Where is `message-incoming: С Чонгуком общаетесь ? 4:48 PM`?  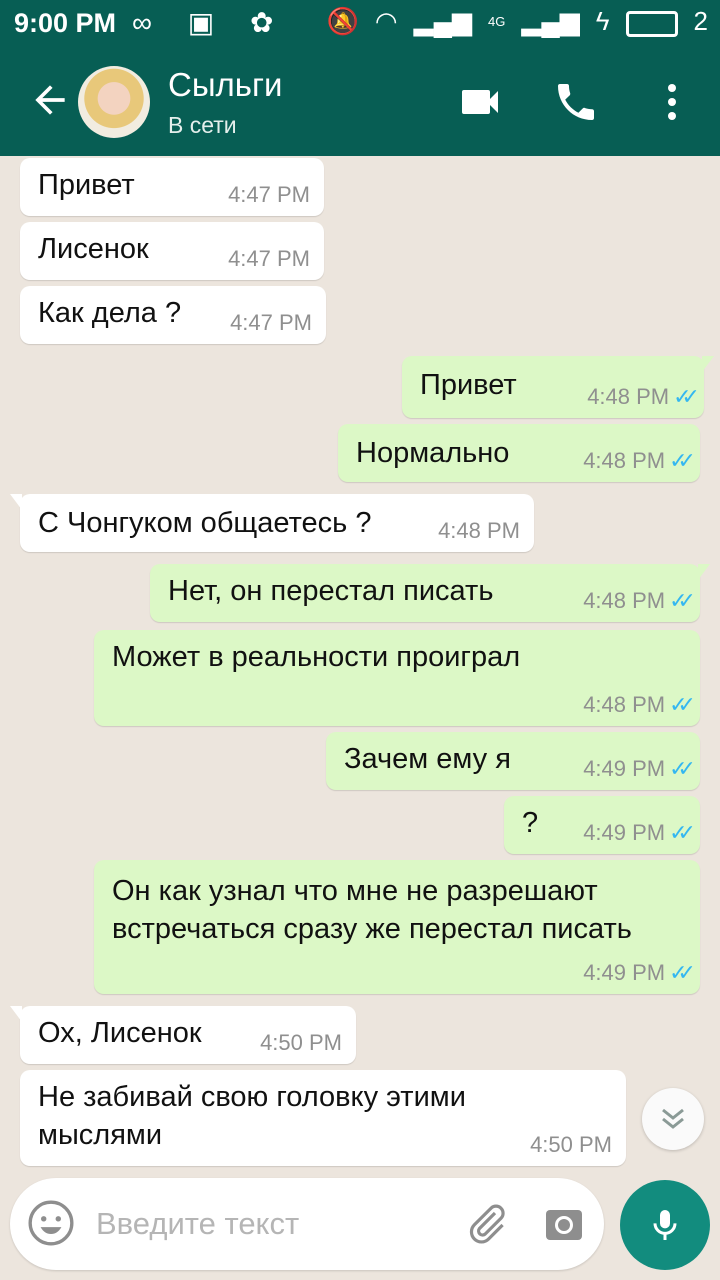
message-incoming: С Чонгуком общаетесь ? 4:48 PM is located at coordinates (272, 523).